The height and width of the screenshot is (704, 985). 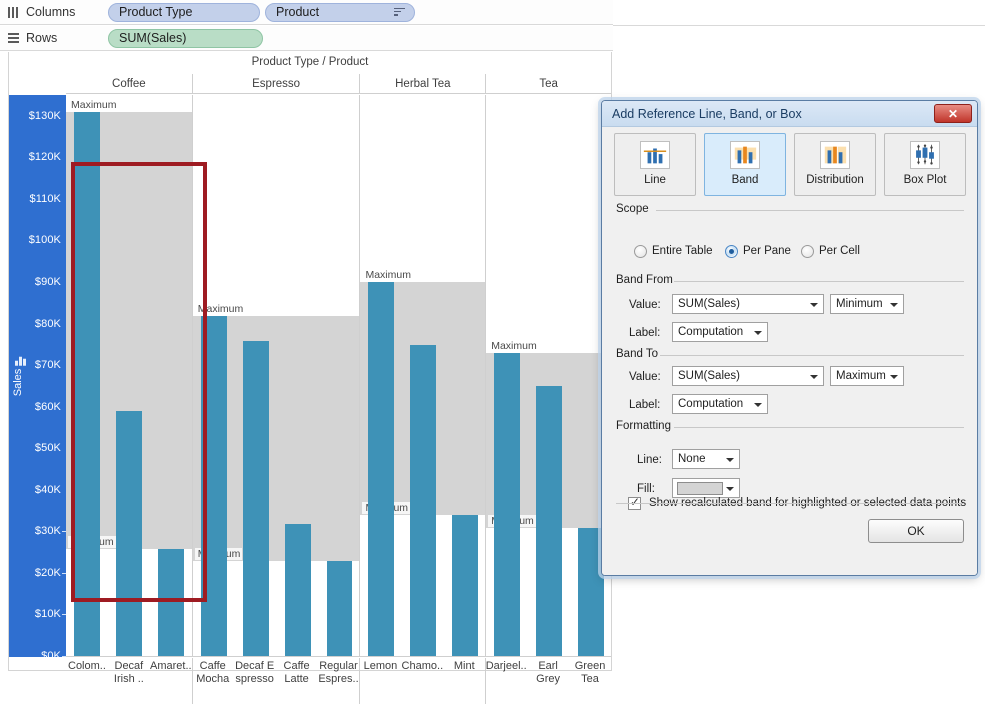 What do you see at coordinates (129, 376) in the screenshot?
I see `pane-coffee: MaximumMinimum` at bounding box center [129, 376].